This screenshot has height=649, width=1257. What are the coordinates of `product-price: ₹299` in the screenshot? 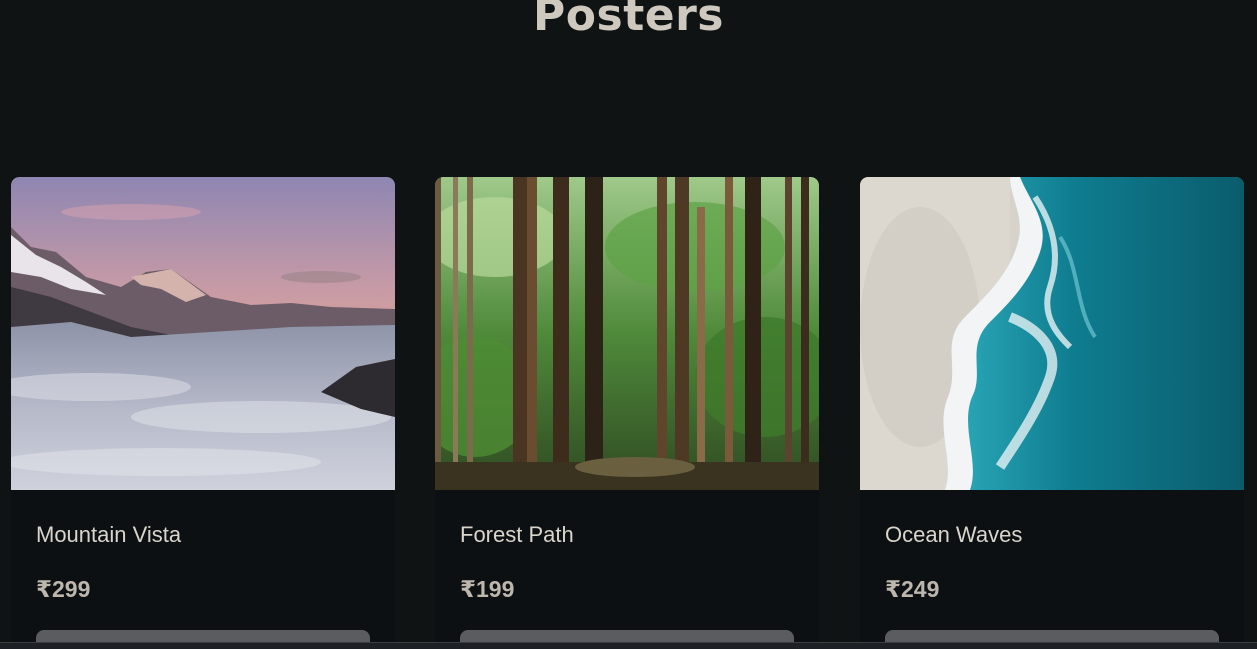 It's located at (63, 589).